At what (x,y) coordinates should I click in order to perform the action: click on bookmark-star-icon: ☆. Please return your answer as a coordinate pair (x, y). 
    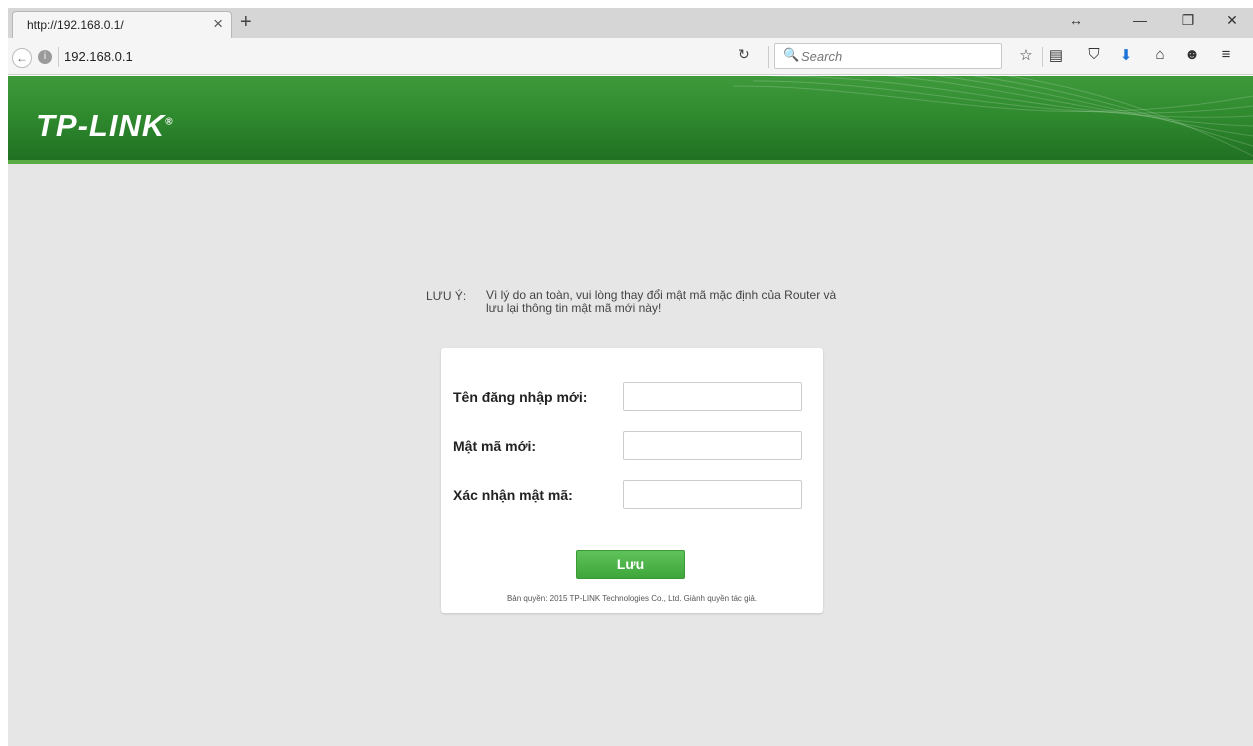
    Looking at the image, I should click on (1026, 55).